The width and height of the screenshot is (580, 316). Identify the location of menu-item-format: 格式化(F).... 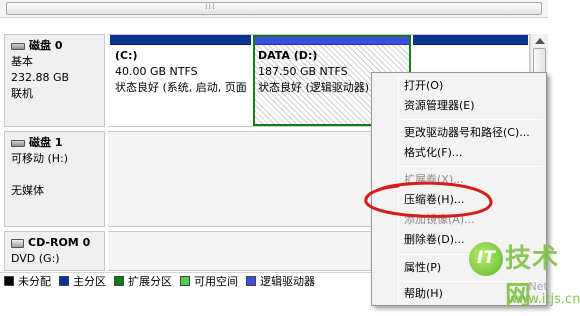
(433, 153).